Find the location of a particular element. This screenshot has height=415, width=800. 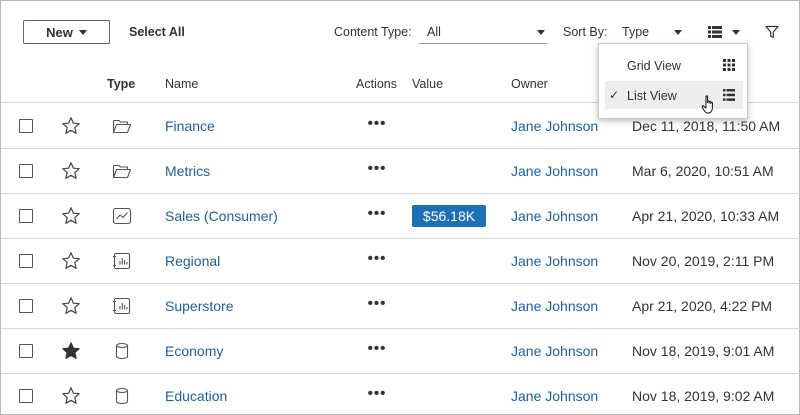

grid-icon is located at coordinates (729, 65).